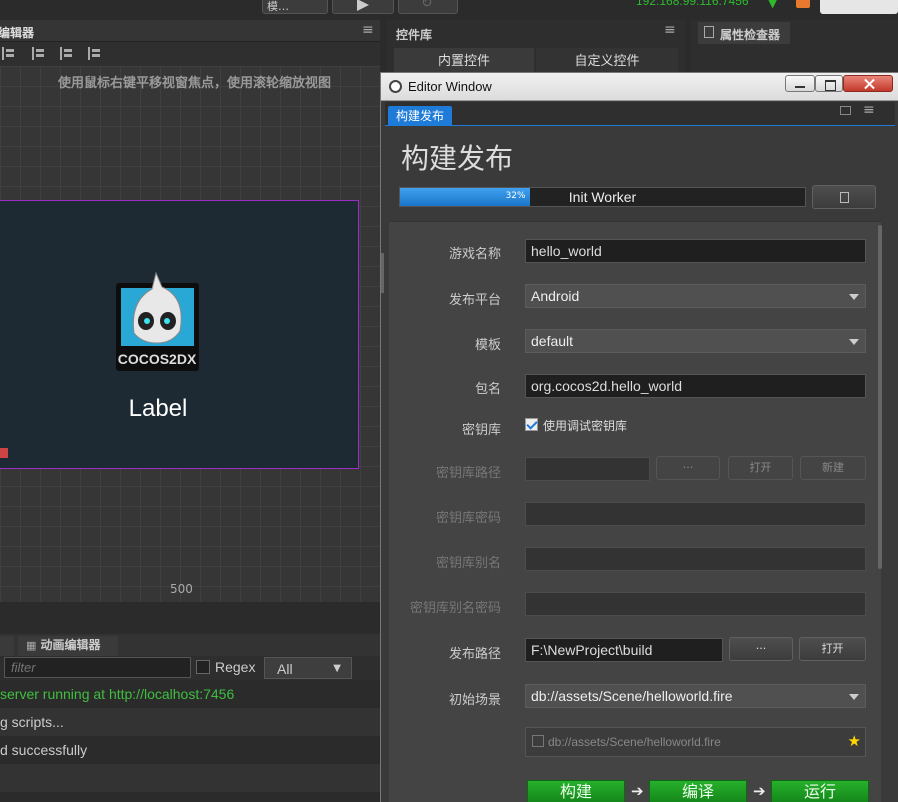 This screenshot has width=898, height=802. Describe the element at coordinates (750, 35) in the screenshot. I see `inspector-title: 属性检查器` at that location.